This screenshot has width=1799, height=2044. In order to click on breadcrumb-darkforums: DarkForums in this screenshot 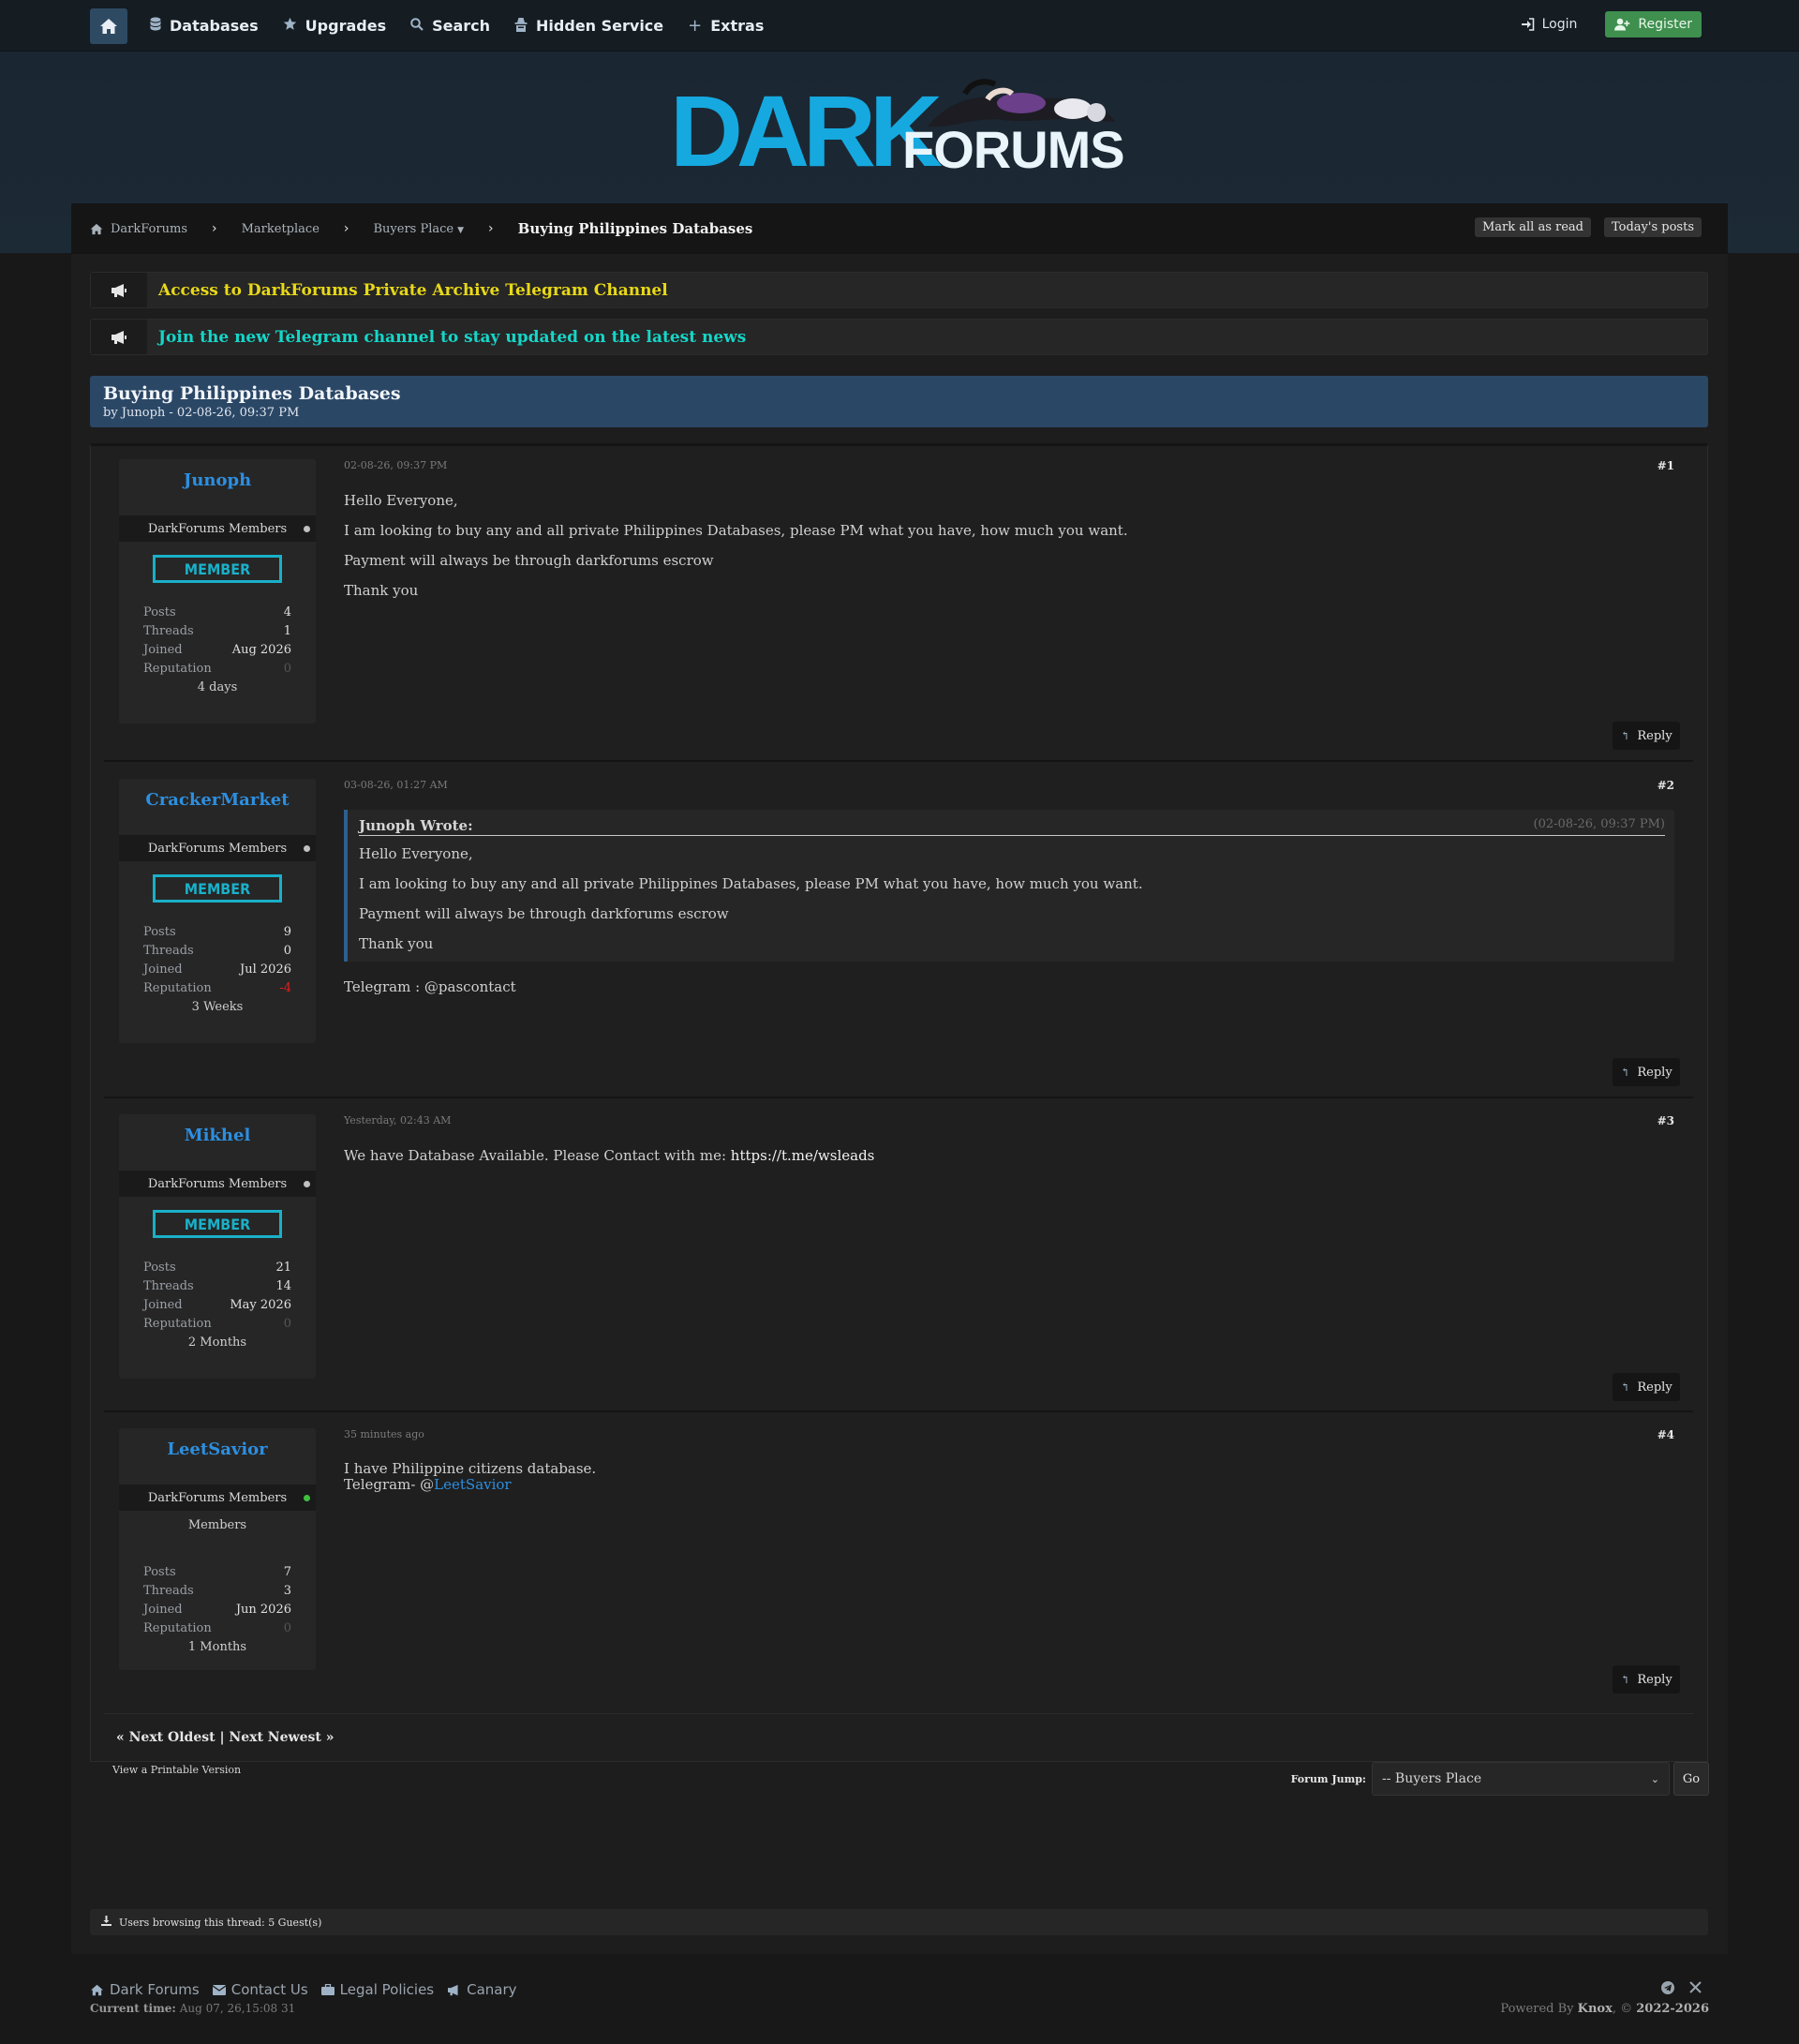, I will do `click(149, 229)`.